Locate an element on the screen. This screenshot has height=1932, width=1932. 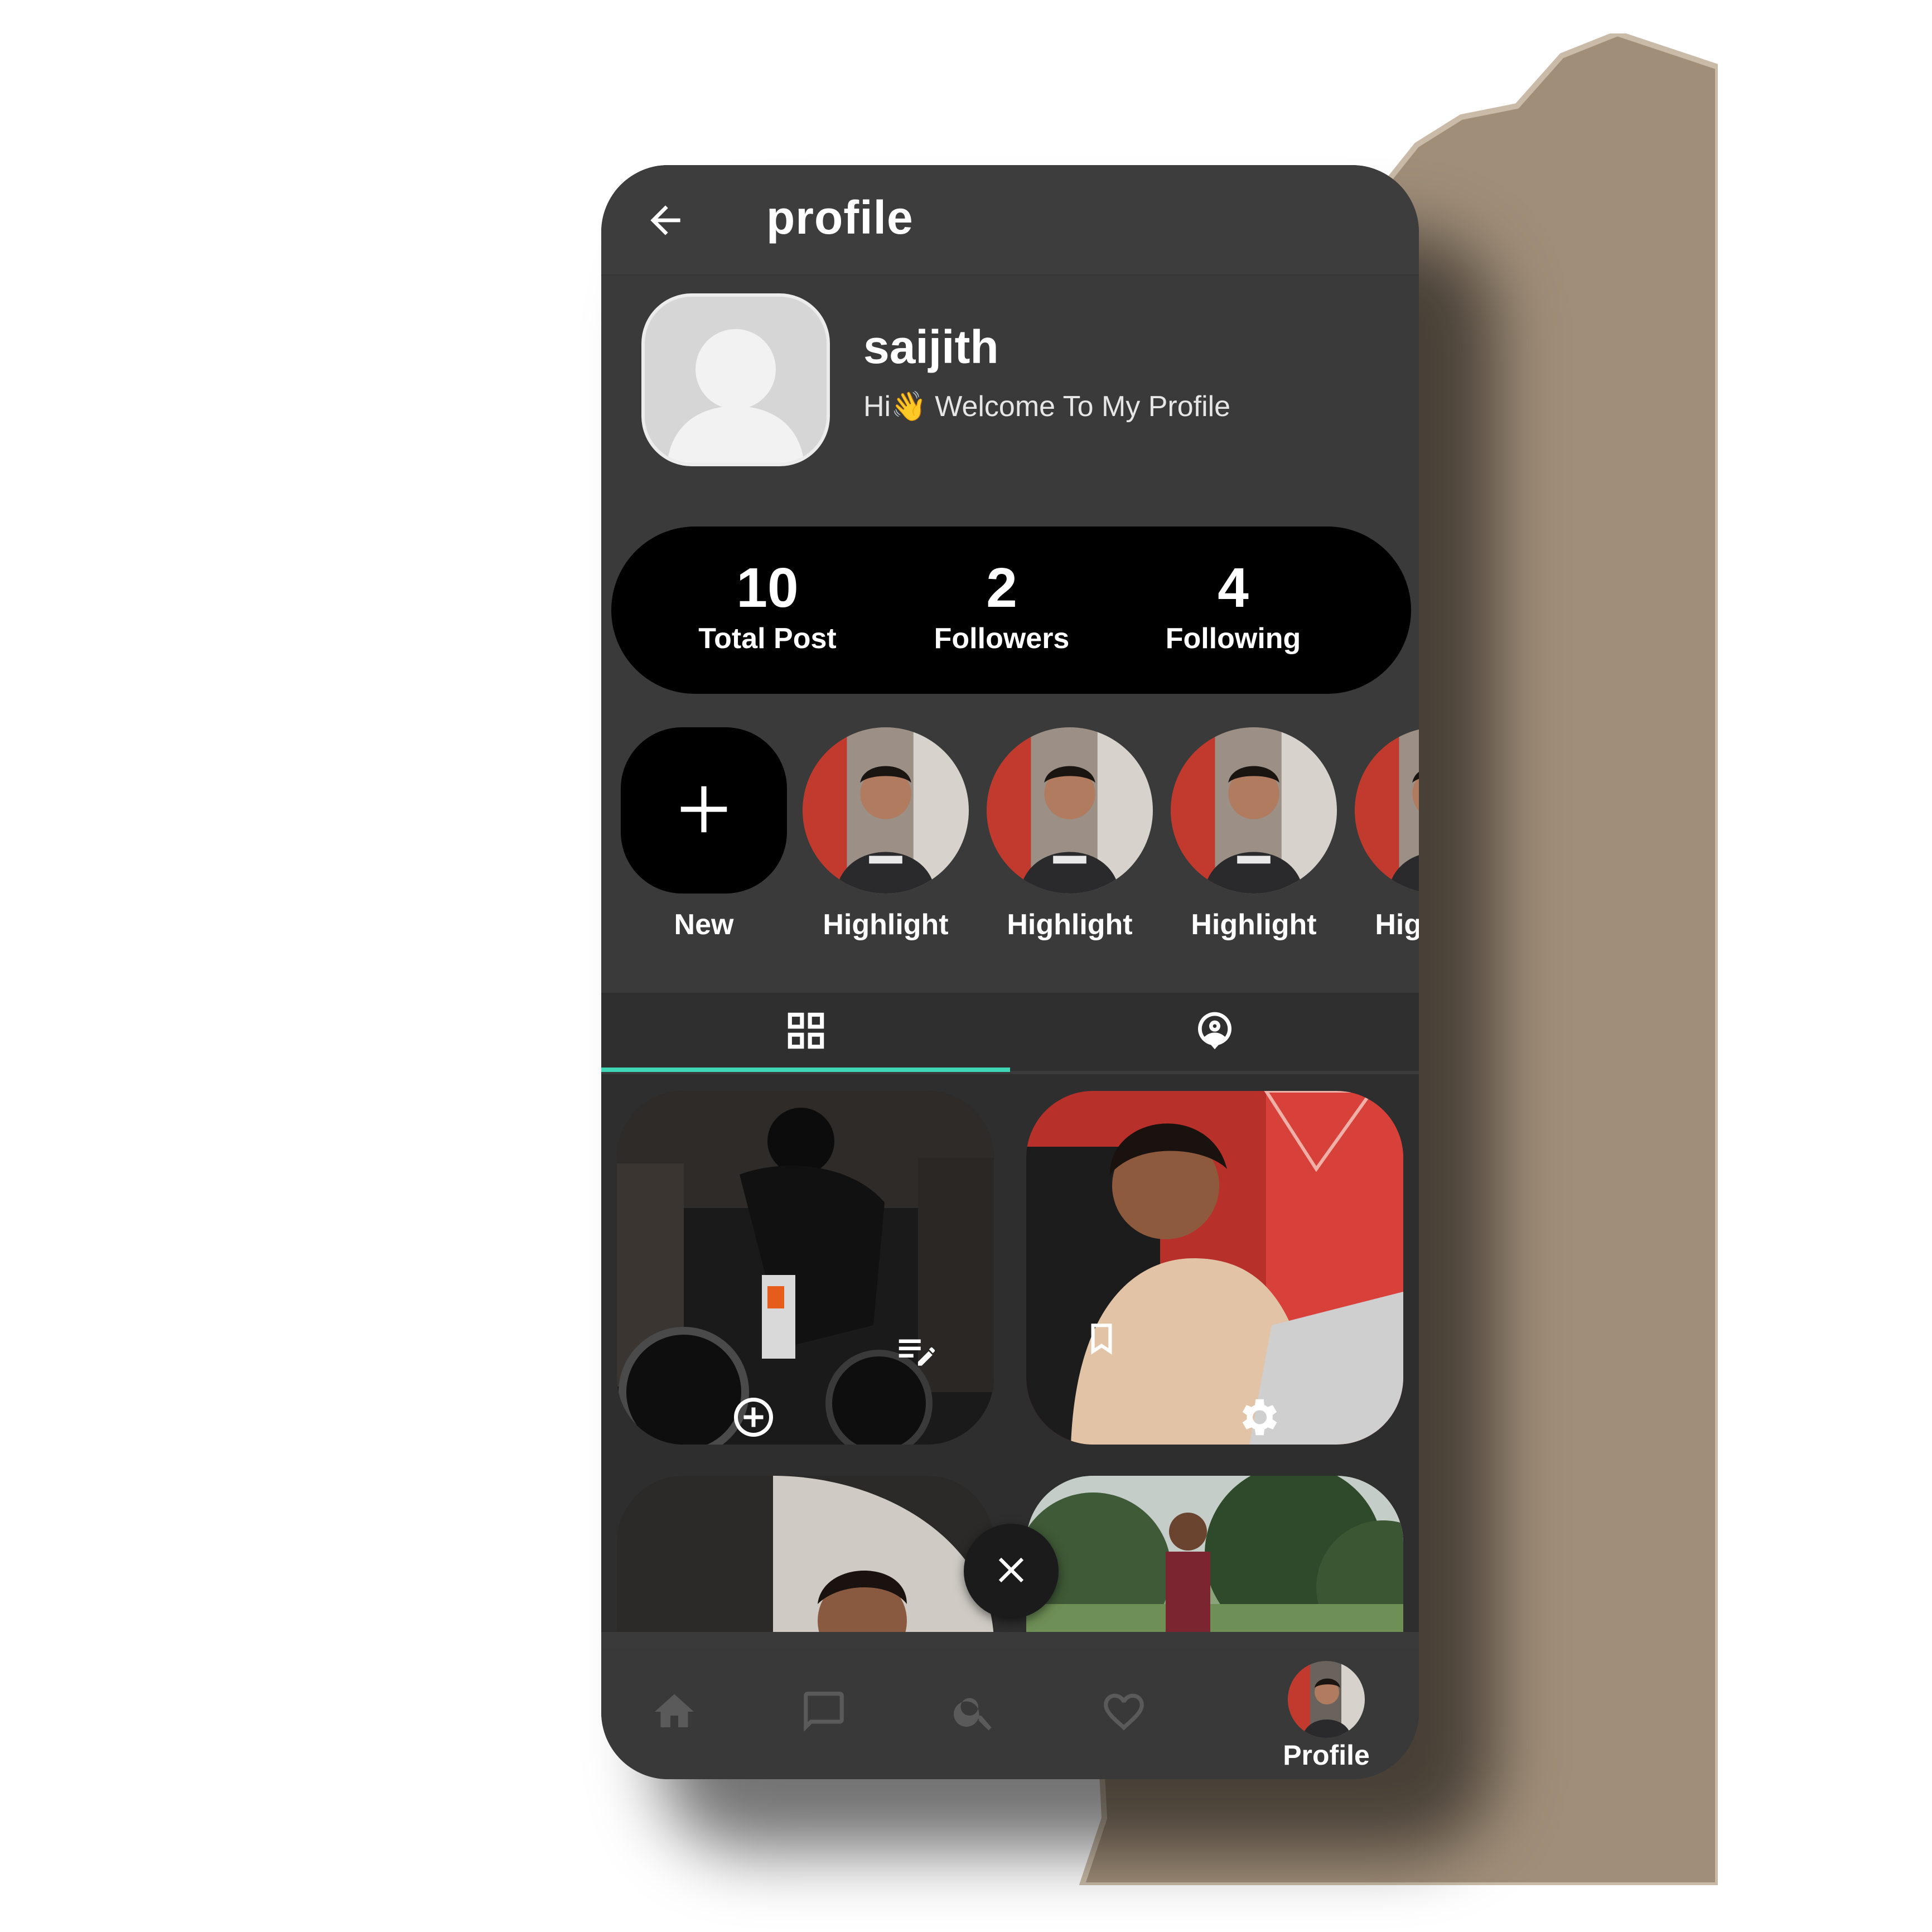
heart-icon is located at coordinates (1124, 1713).